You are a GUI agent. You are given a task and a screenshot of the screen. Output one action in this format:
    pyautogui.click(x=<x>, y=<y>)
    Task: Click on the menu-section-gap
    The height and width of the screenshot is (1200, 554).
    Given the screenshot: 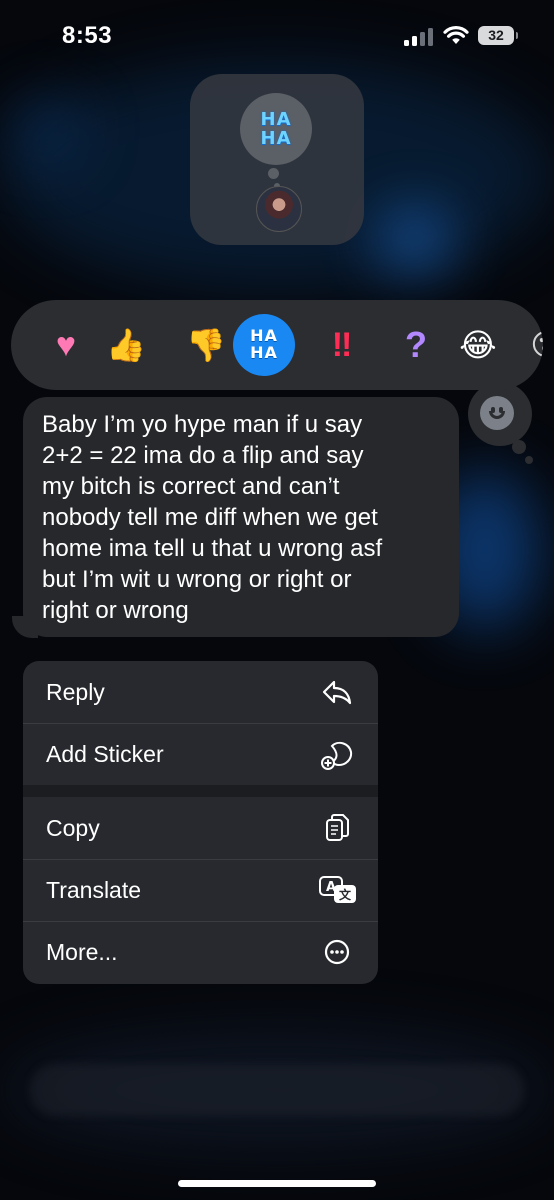 What is the action you would take?
    pyautogui.click(x=200, y=791)
    